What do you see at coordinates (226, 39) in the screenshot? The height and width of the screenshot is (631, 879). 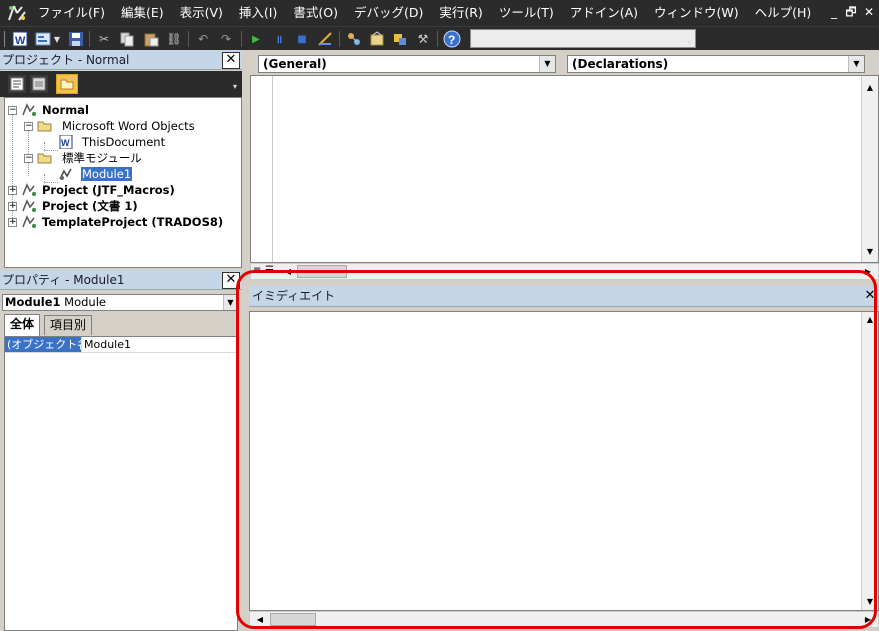 I see `redo-icon: ↷` at bounding box center [226, 39].